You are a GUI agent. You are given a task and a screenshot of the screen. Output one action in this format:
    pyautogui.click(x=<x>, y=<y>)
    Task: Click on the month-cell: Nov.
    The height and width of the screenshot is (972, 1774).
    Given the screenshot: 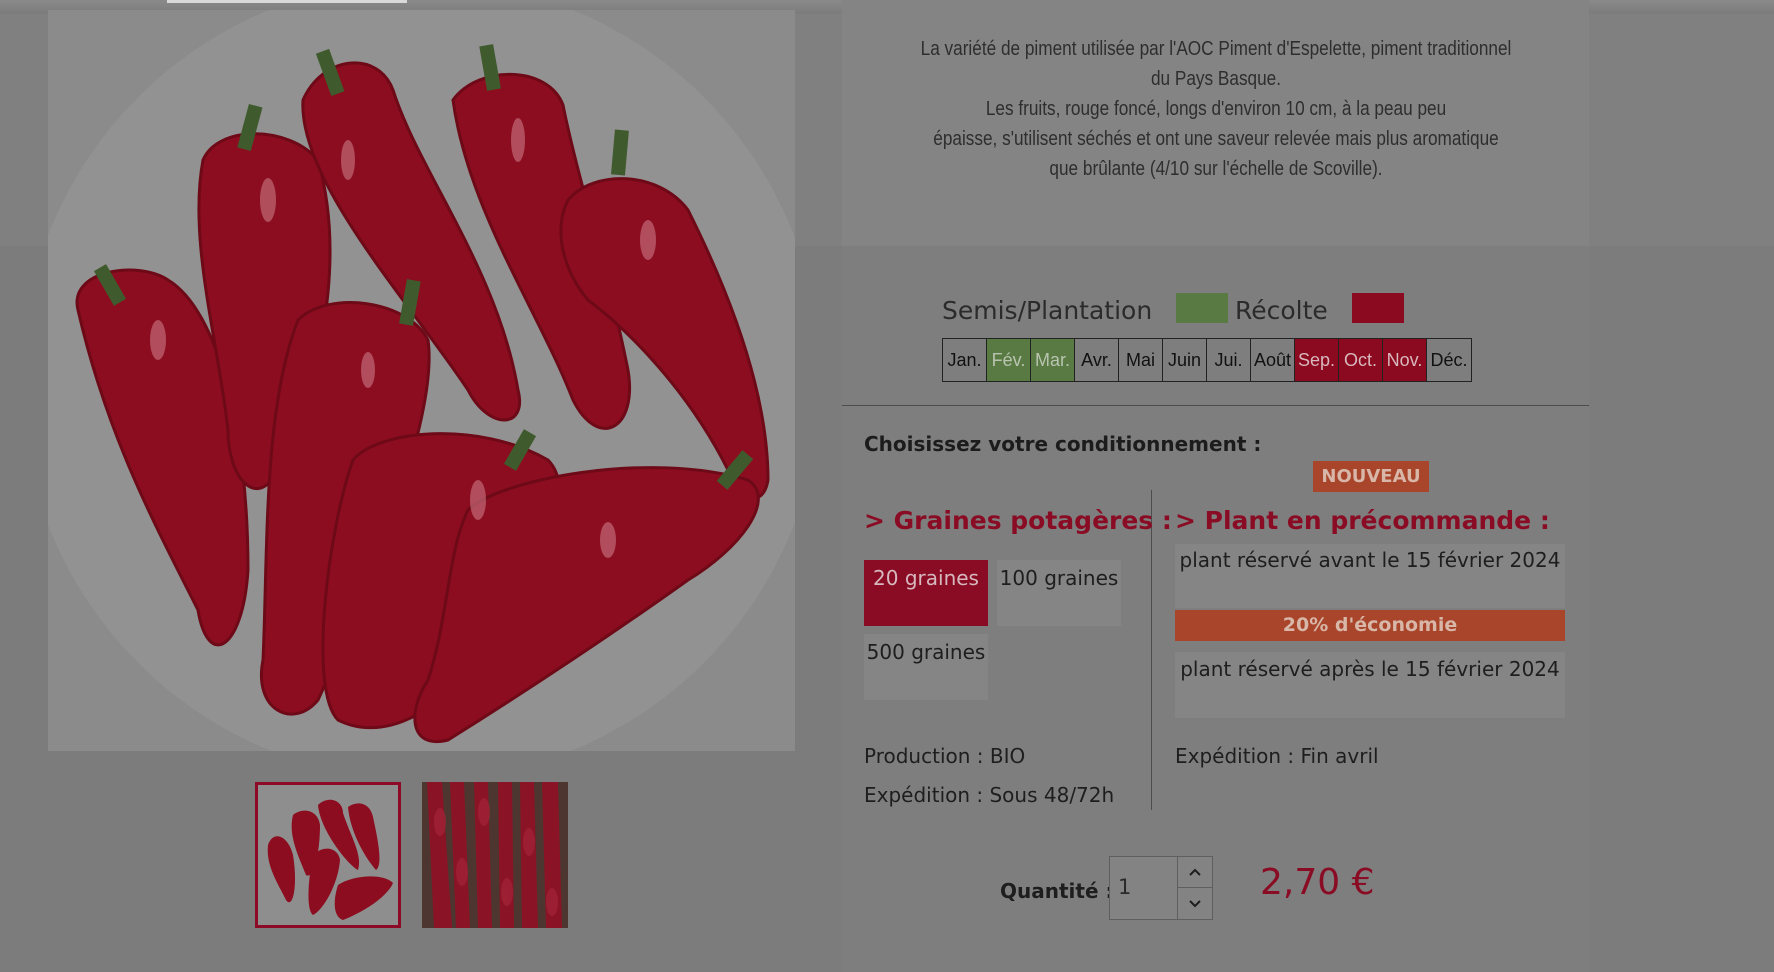 What is the action you would take?
    pyautogui.click(x=1405, y=360)
    